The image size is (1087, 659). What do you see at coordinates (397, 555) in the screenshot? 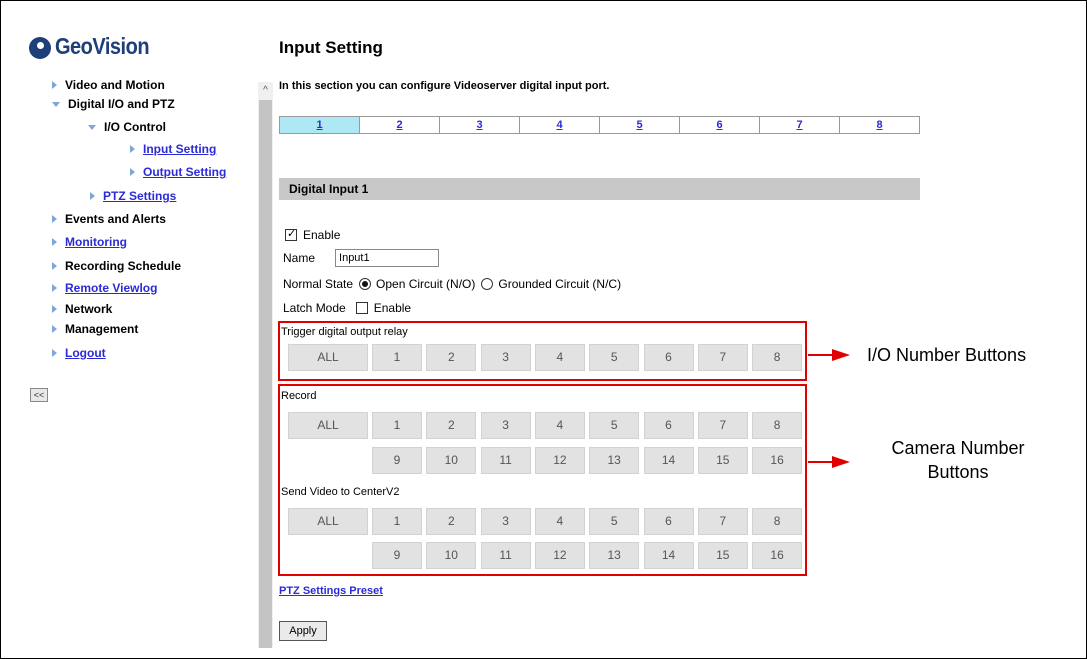
I see `send-button-9: 9` at bounding box center [397, 555].